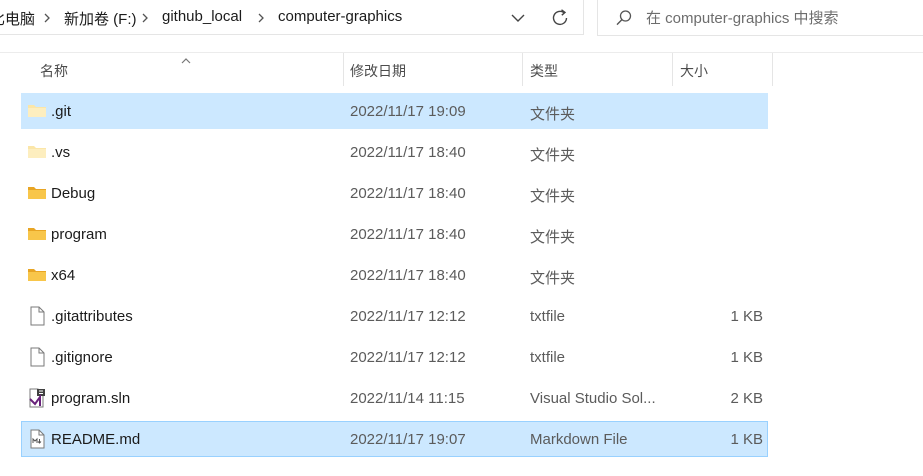 The height and width of the screenshot is (476, 923). I want to click on file-name: program.sln, so click(91, 398).